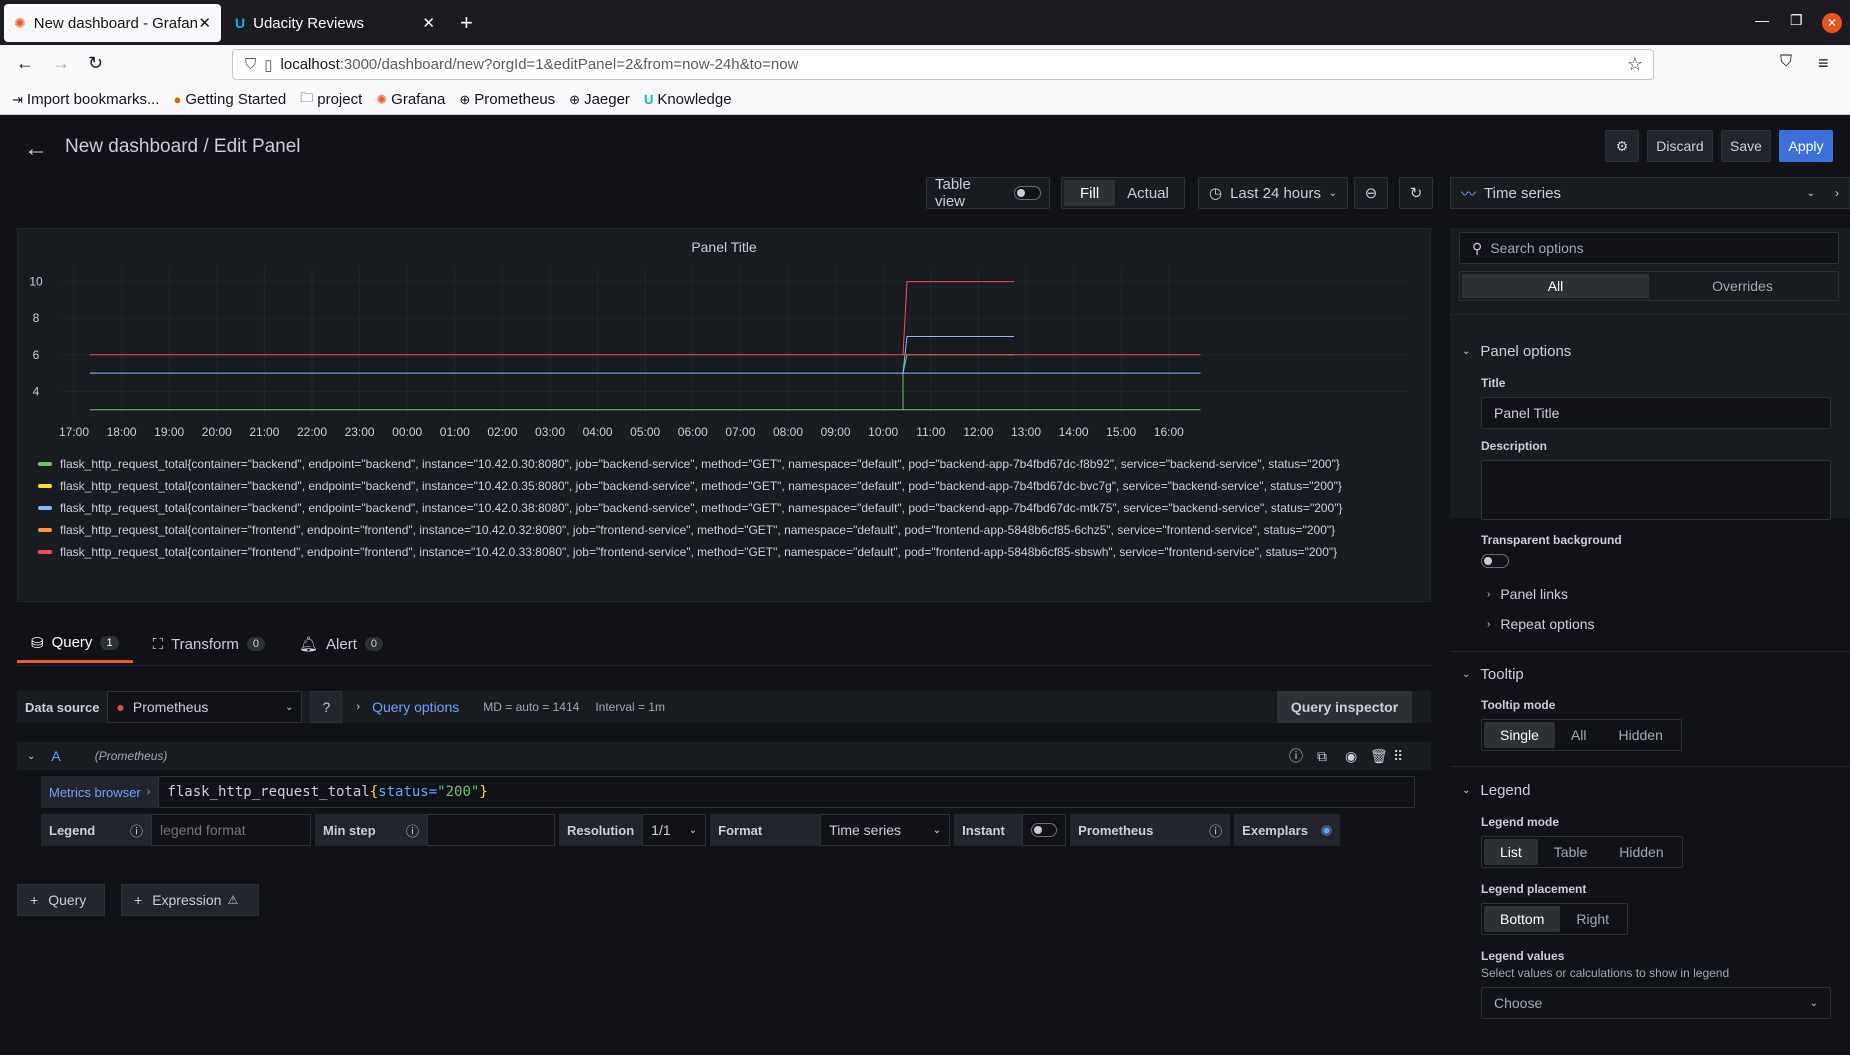 The width and height of the screenshot is (1850, 1055). What do you see at coordinates (1044, 830) in the screenshot?
I see `instant-toggle` at bounding box center [1044, 830].